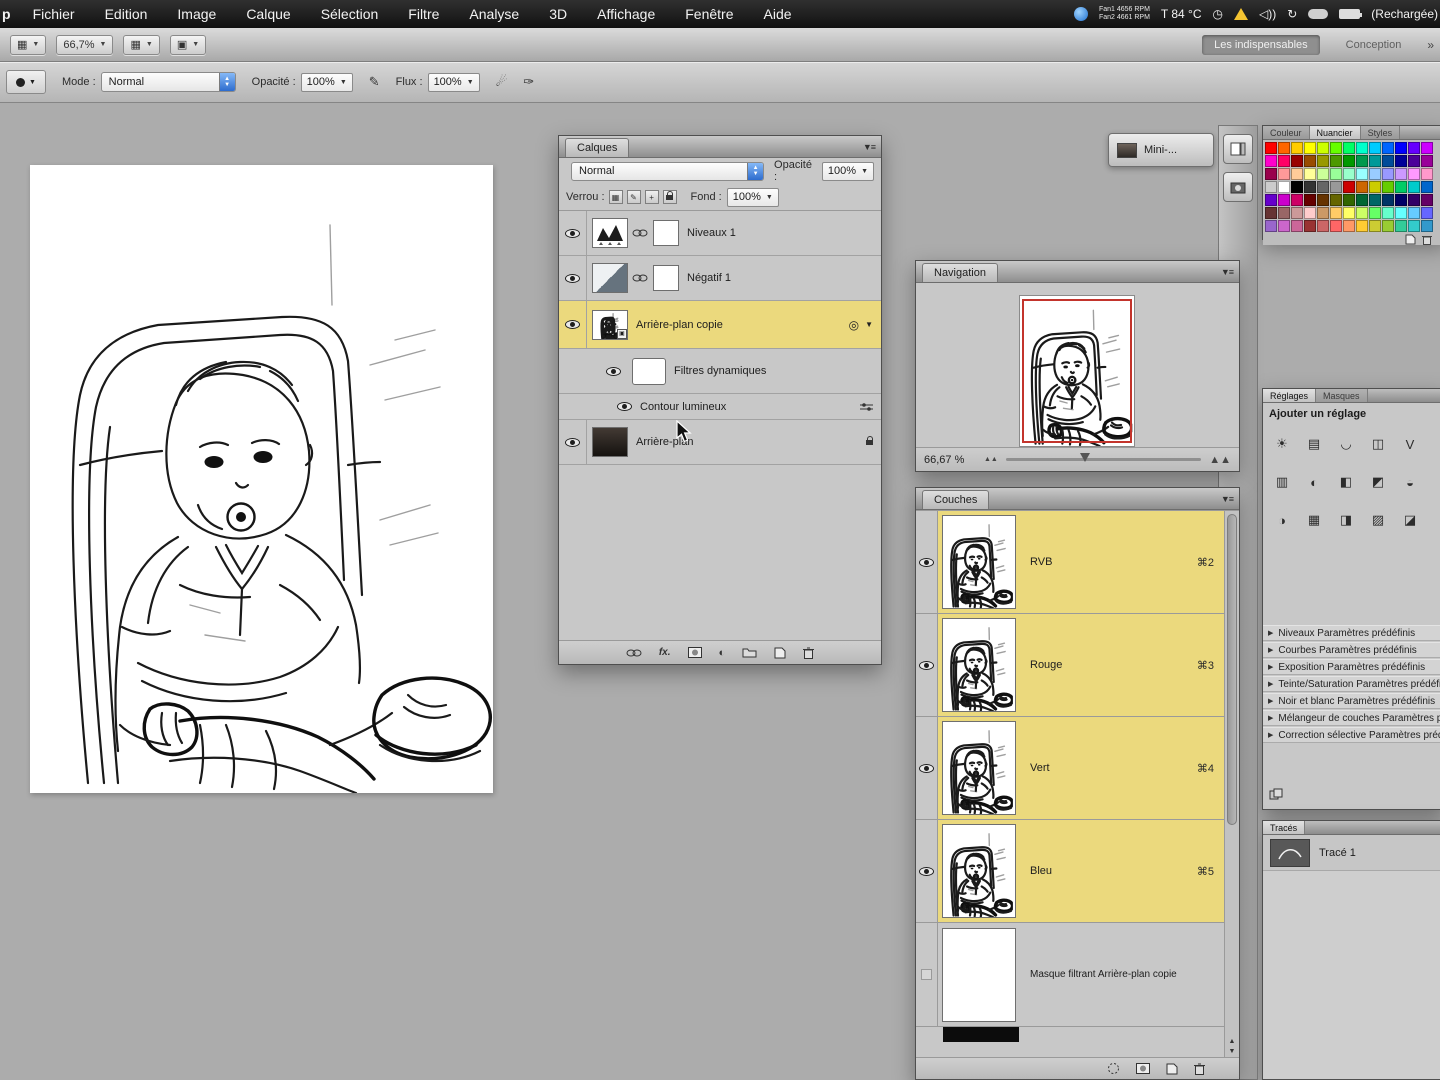  Describe the element at coordinates (1410, 482) in the screenshot. I see `adjustment-icon: ◒` at that location.